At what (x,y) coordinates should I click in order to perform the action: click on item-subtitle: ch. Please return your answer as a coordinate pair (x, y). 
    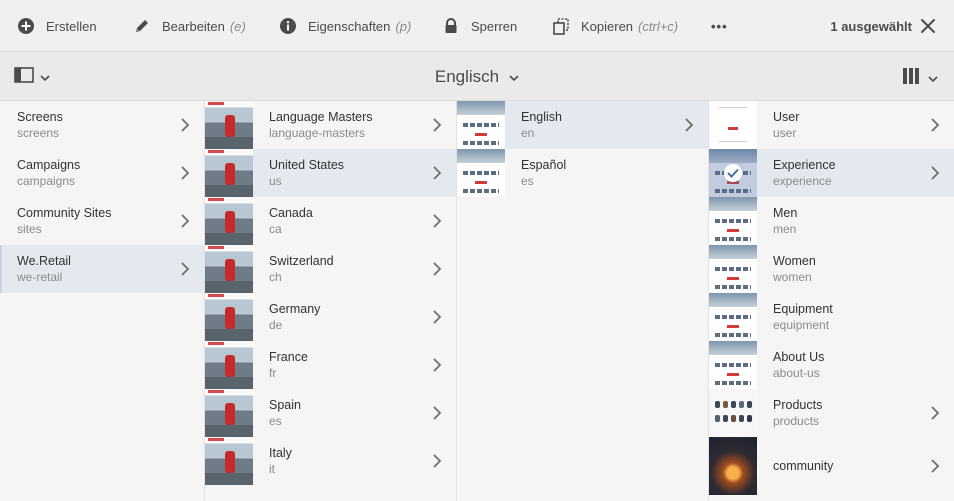
    Looking at the image, I should click on (275, 277).